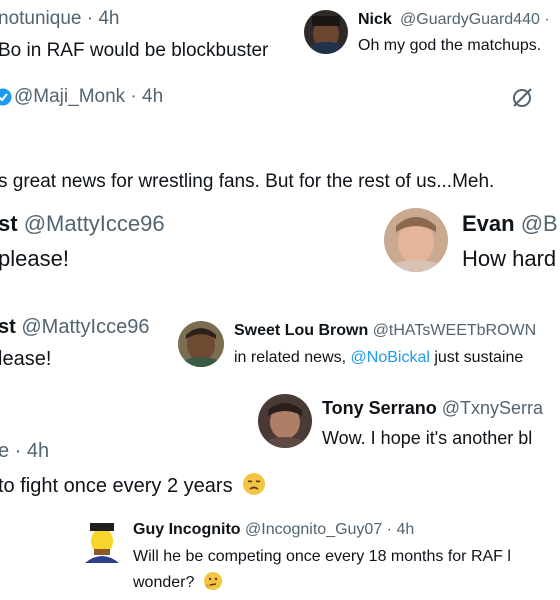  I want to click on tweet-author-name: Sweet Lou Brown, so click(301, 330).